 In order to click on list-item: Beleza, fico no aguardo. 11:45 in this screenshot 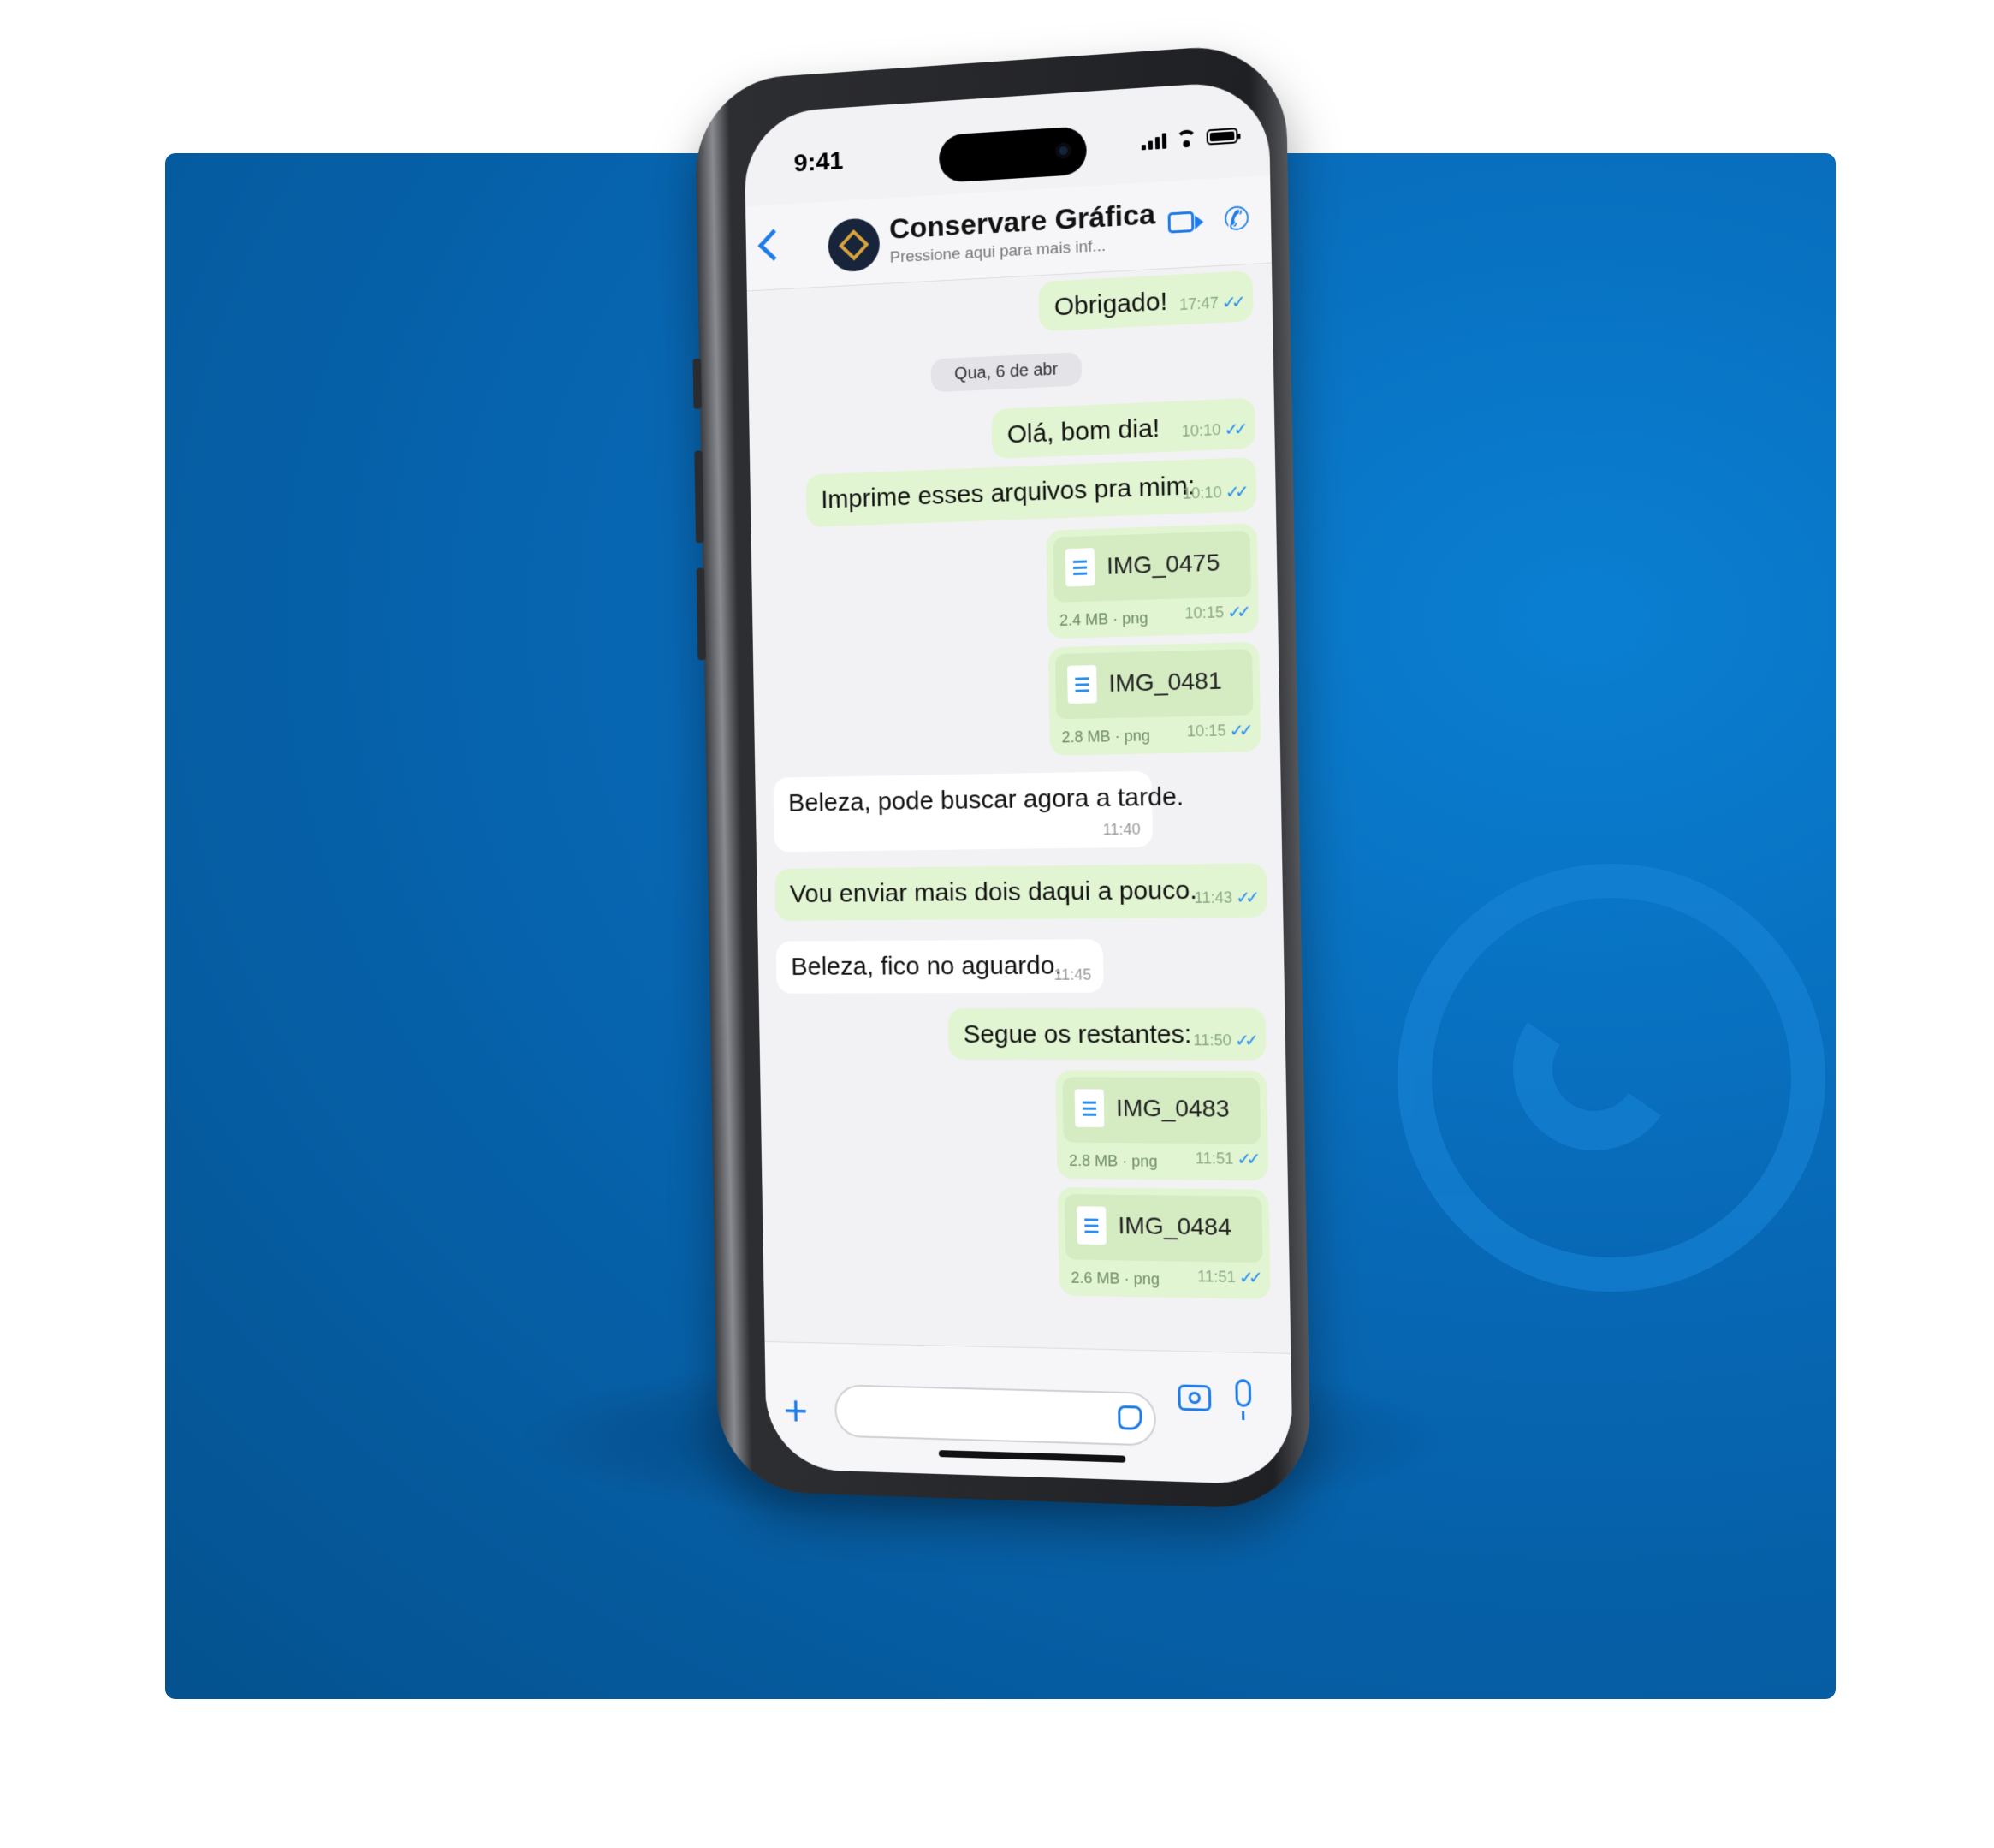, I will do `click(1021, 966)`.